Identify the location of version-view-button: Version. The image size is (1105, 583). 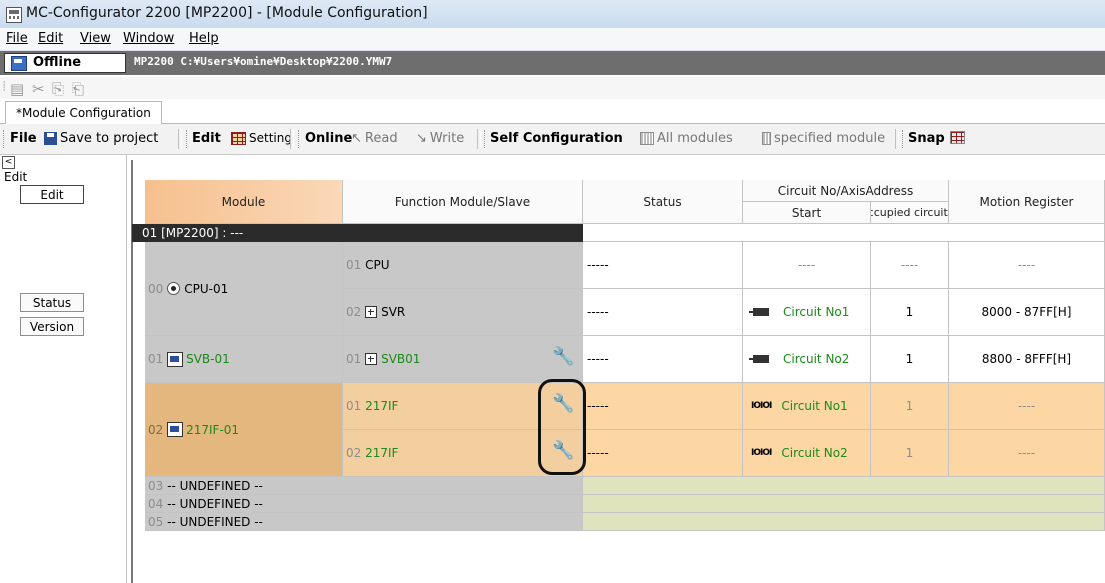
(52, 326).